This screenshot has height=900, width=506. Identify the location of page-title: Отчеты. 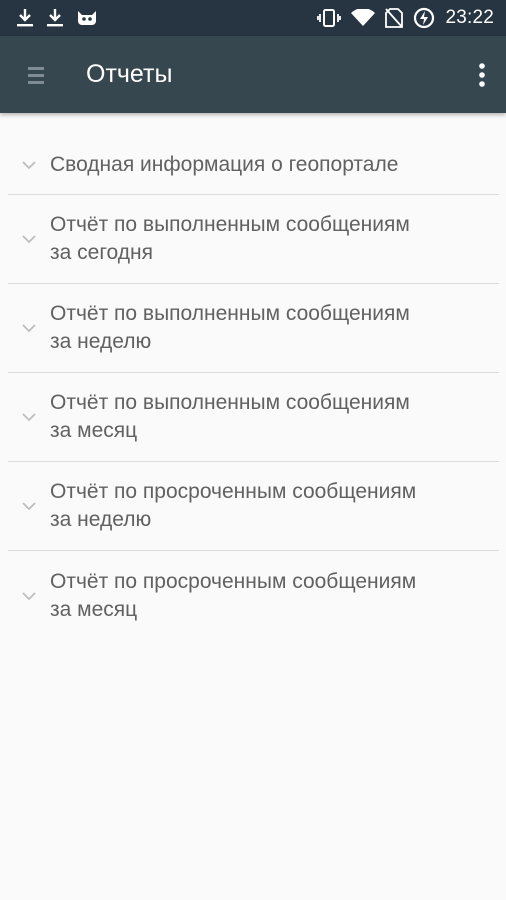
(129, 74).